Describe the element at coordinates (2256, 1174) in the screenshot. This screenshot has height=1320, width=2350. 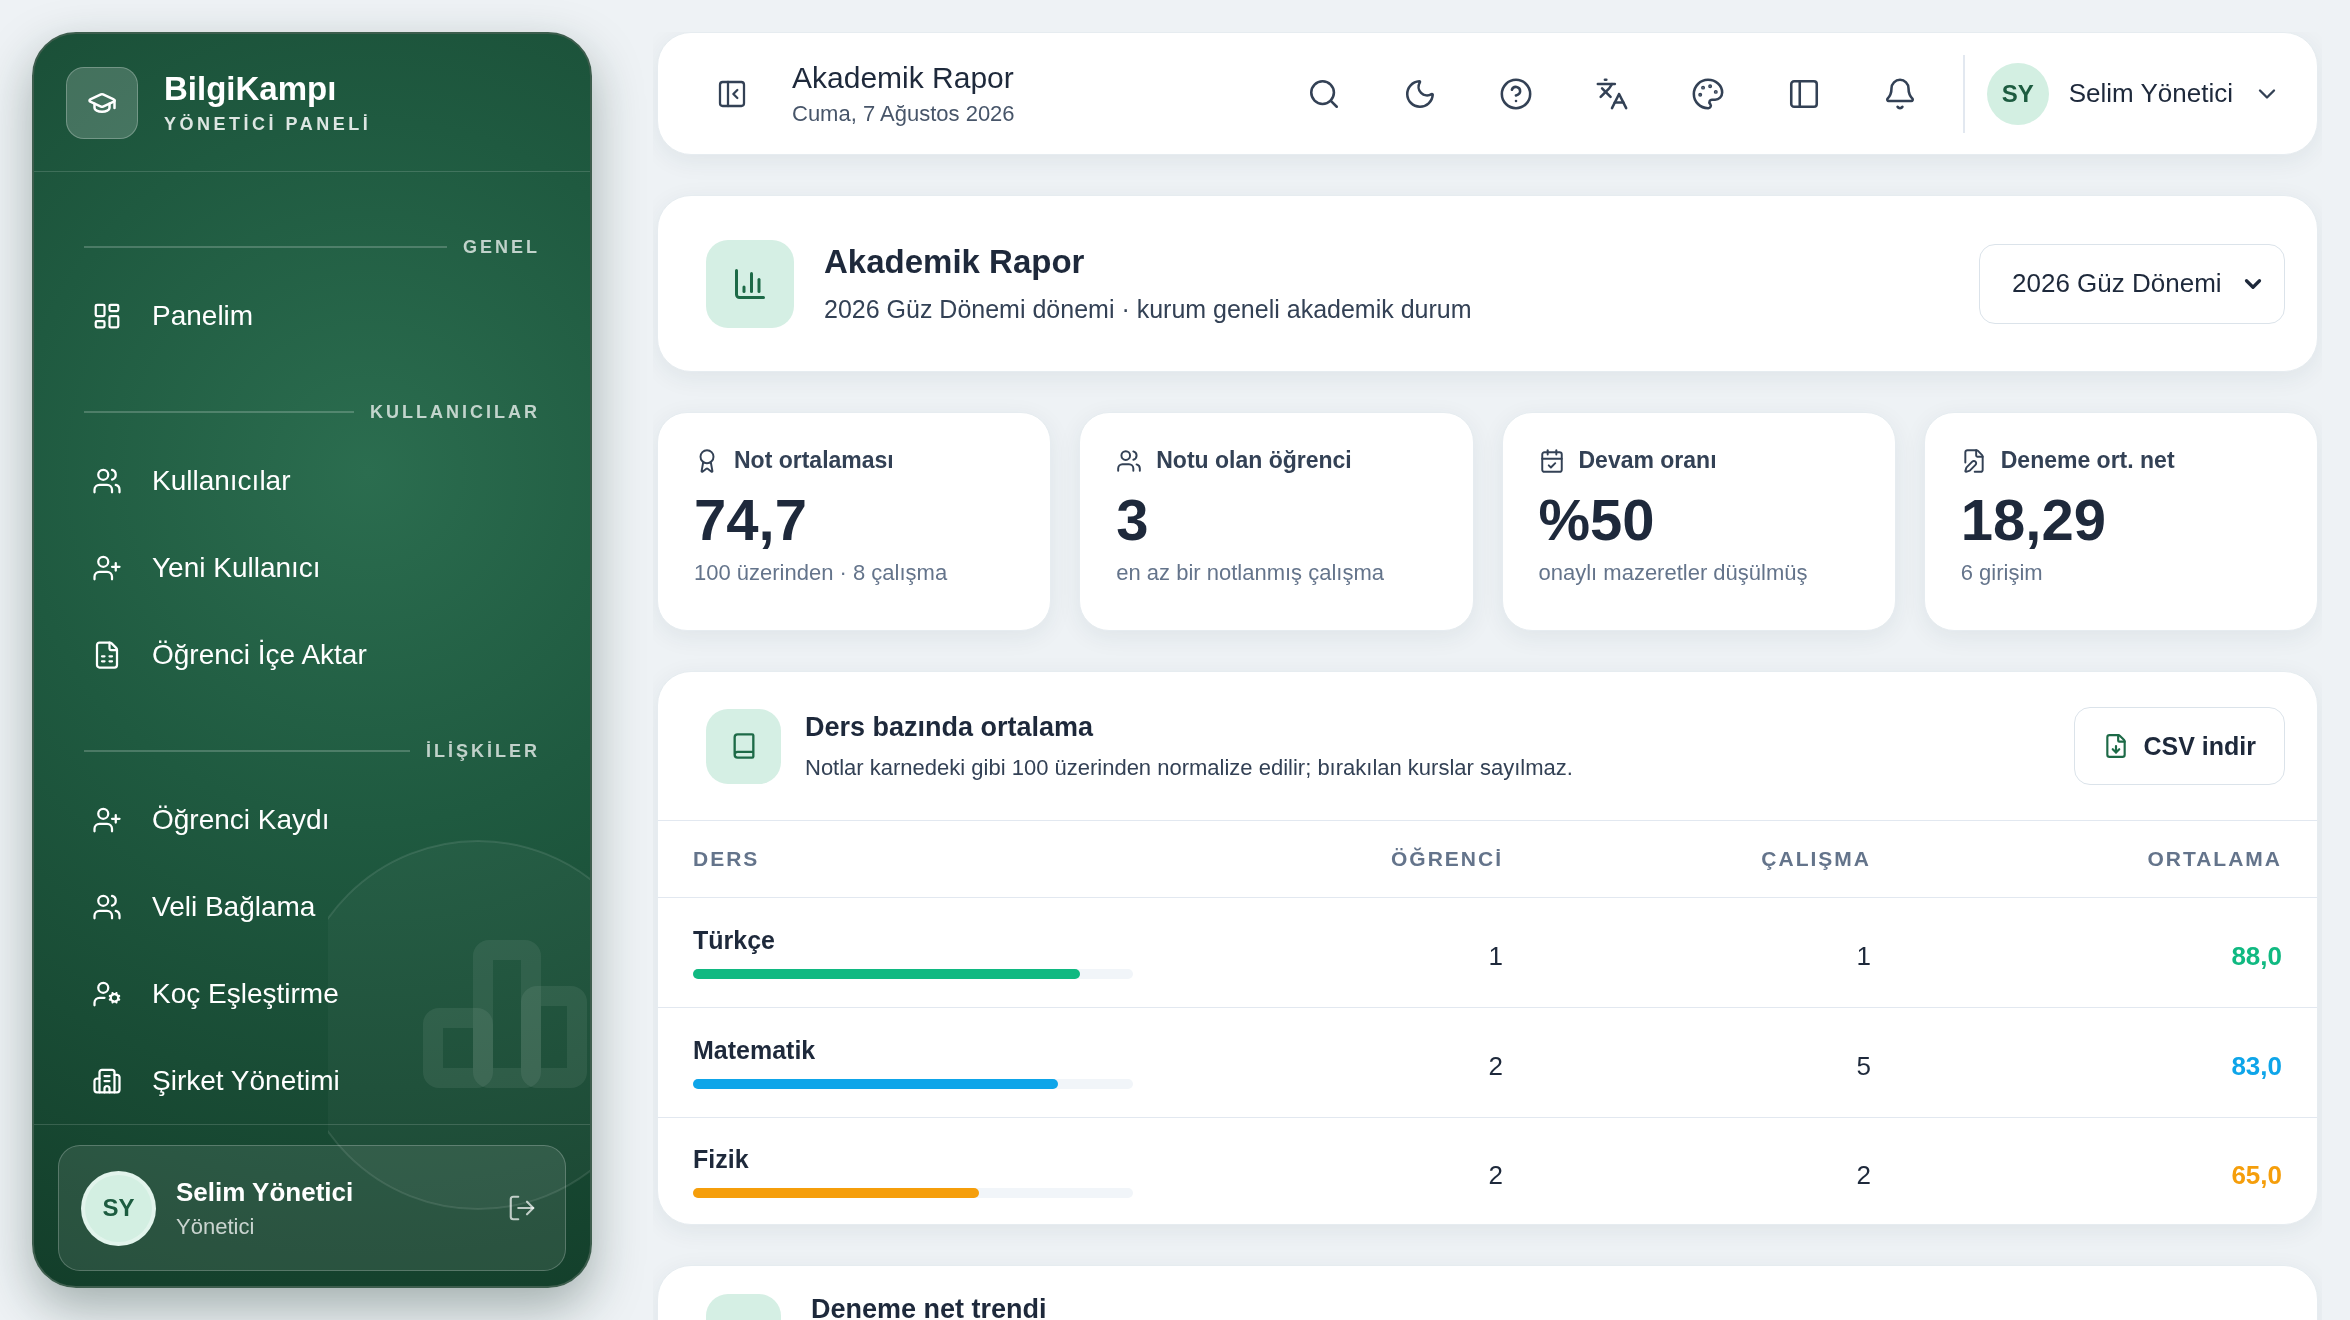
I see `average-value: 65,0` at that location.